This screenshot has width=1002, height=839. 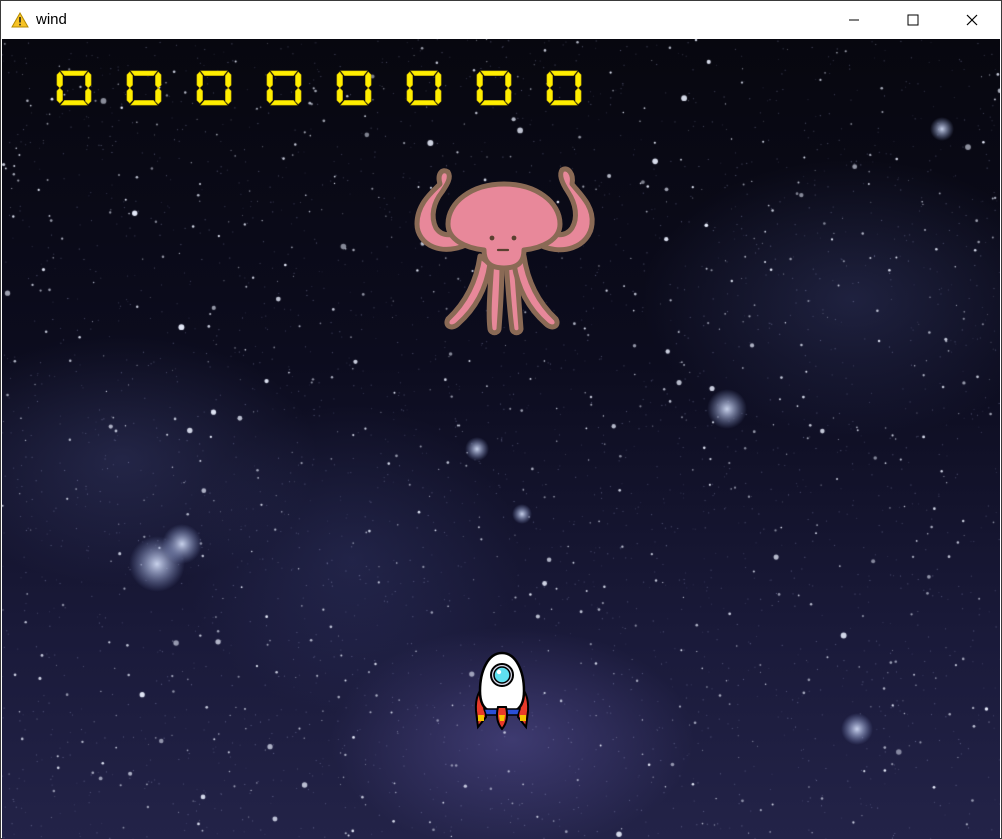 I want to click on warning-icon, so click(x=20, y=20).